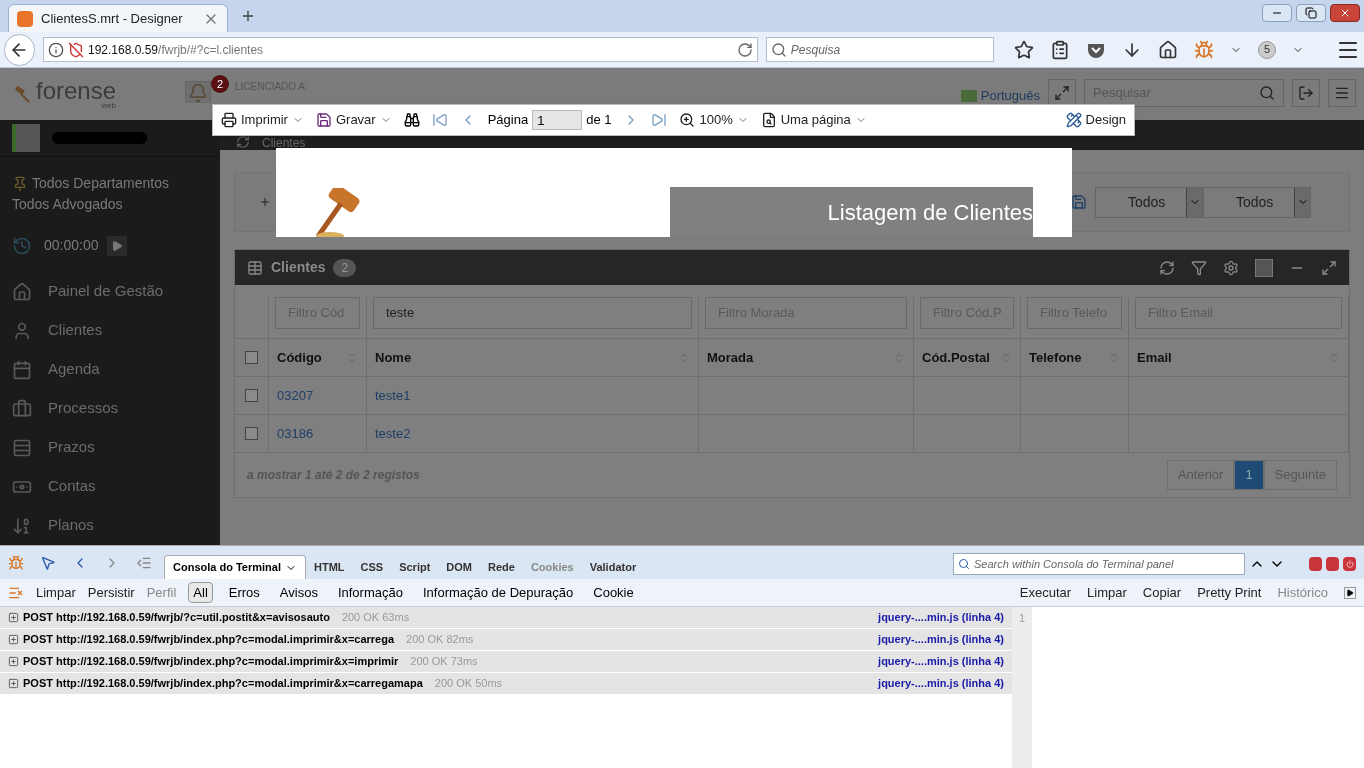 The width and height of the screenshot is (1364, 768). Describe the element at coordinates (370, 592) in the screenshot. I see `filter-button: Informação` at that location.